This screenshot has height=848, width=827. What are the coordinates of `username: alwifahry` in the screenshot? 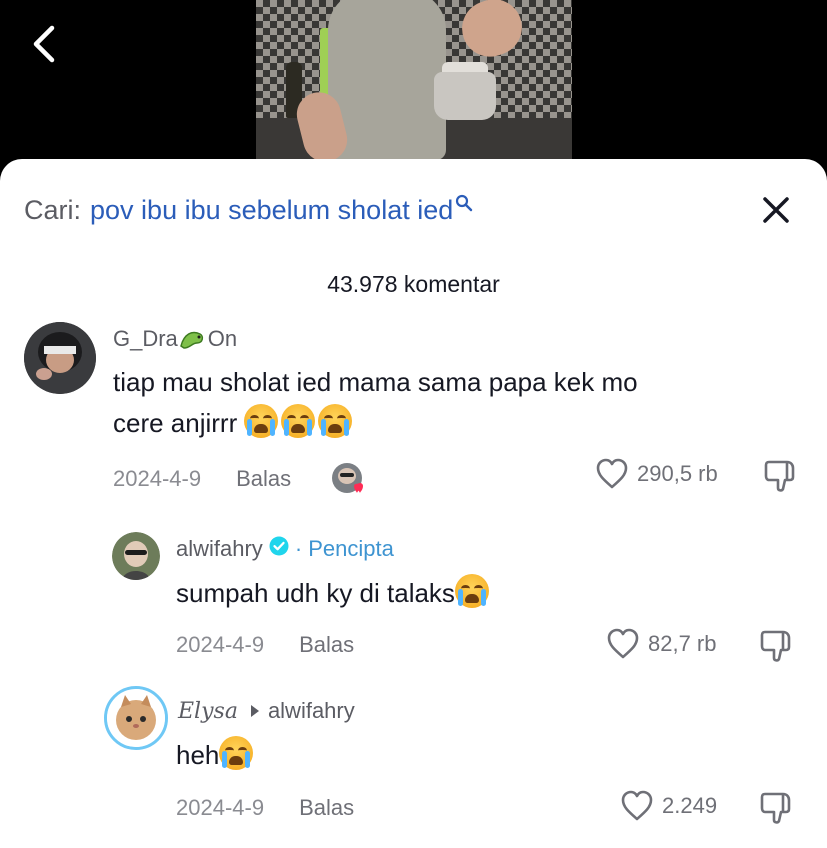 It's located at (219, 548).